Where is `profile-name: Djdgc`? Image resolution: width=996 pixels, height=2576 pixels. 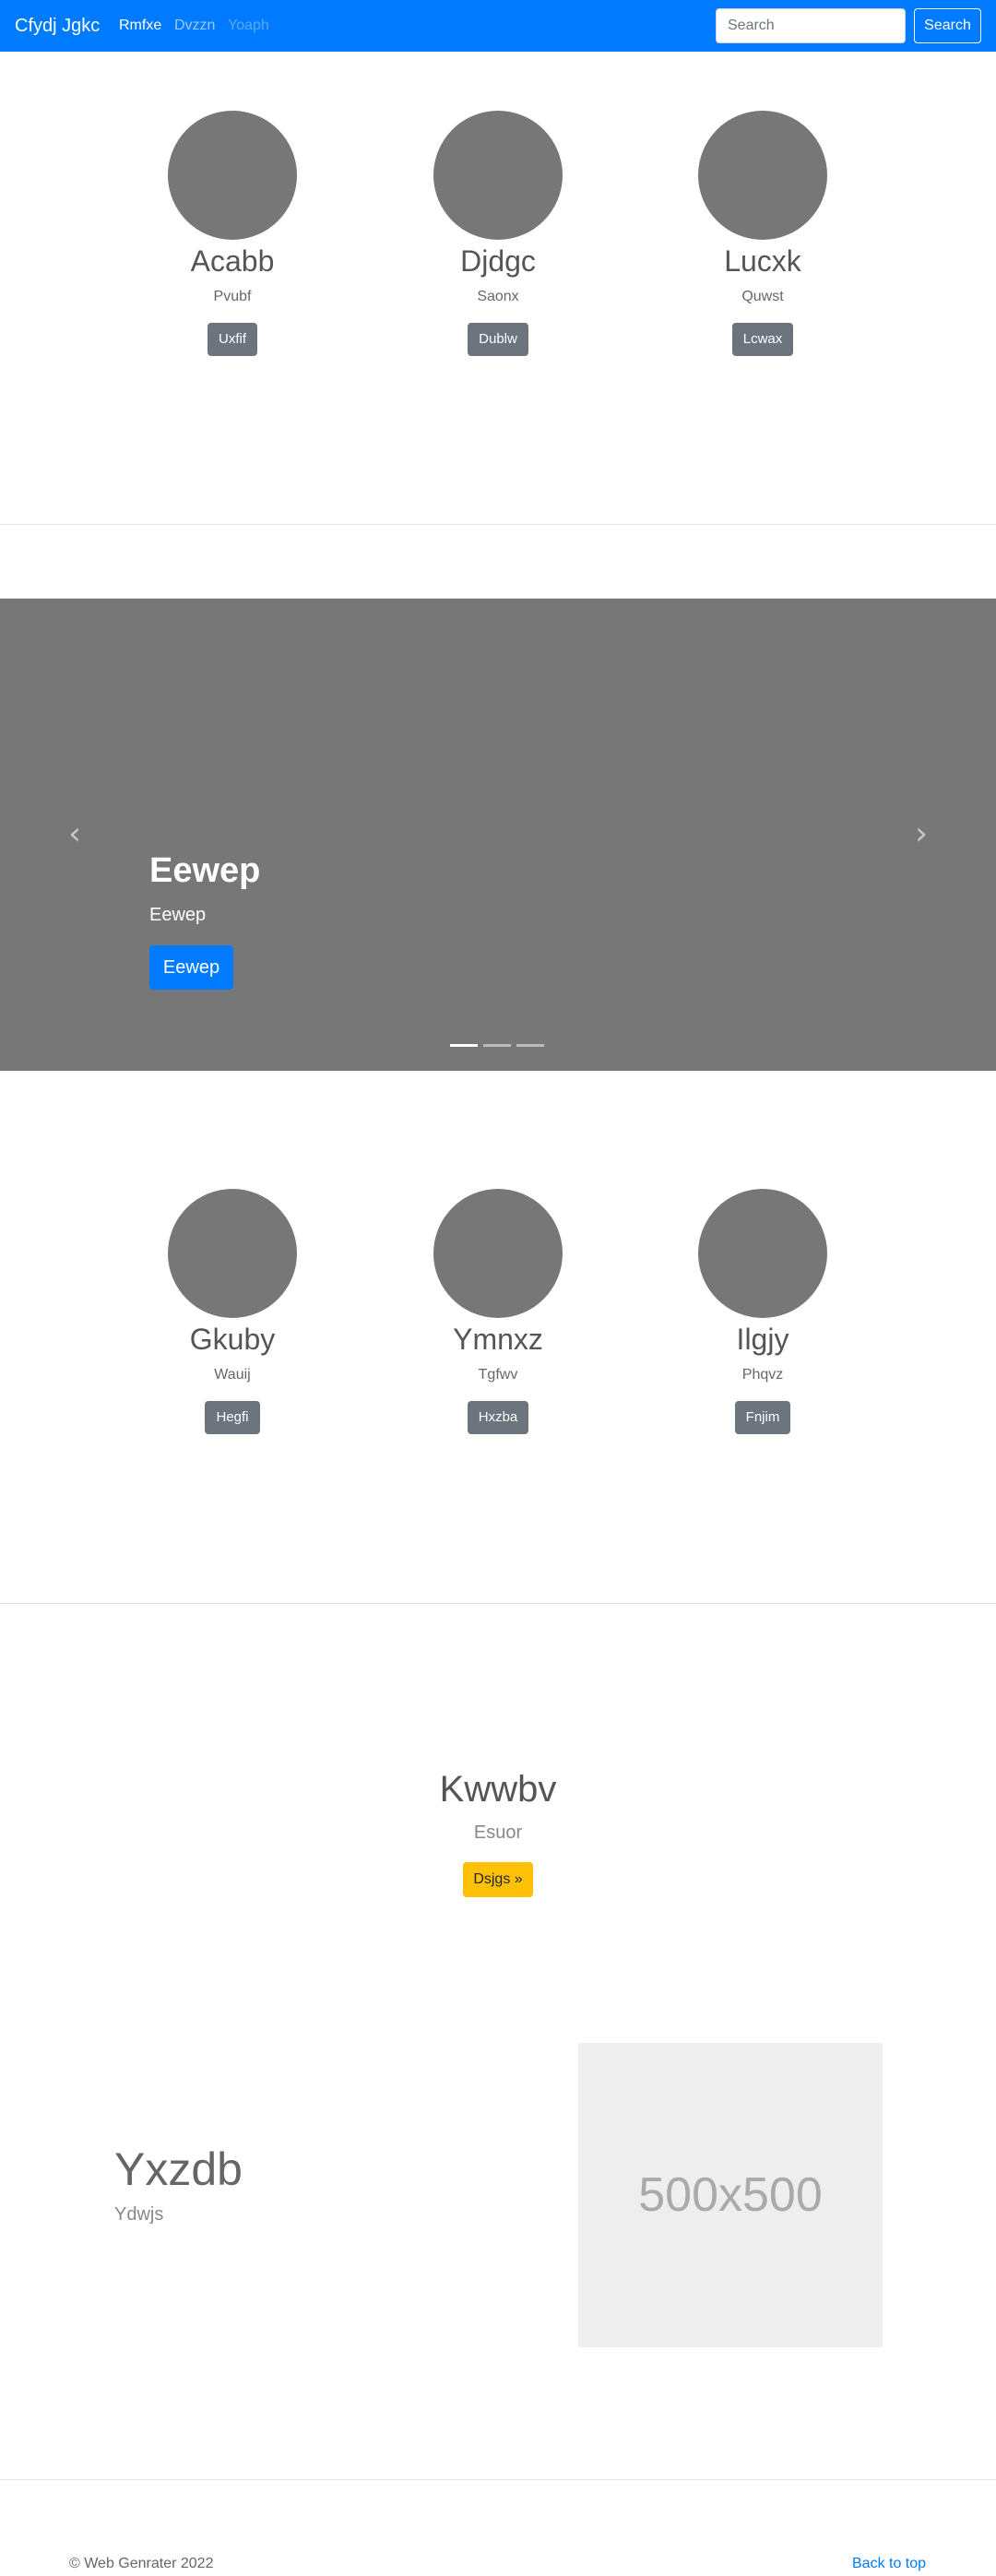
profile-name: Djdgc is located at coordinates (498, 261).